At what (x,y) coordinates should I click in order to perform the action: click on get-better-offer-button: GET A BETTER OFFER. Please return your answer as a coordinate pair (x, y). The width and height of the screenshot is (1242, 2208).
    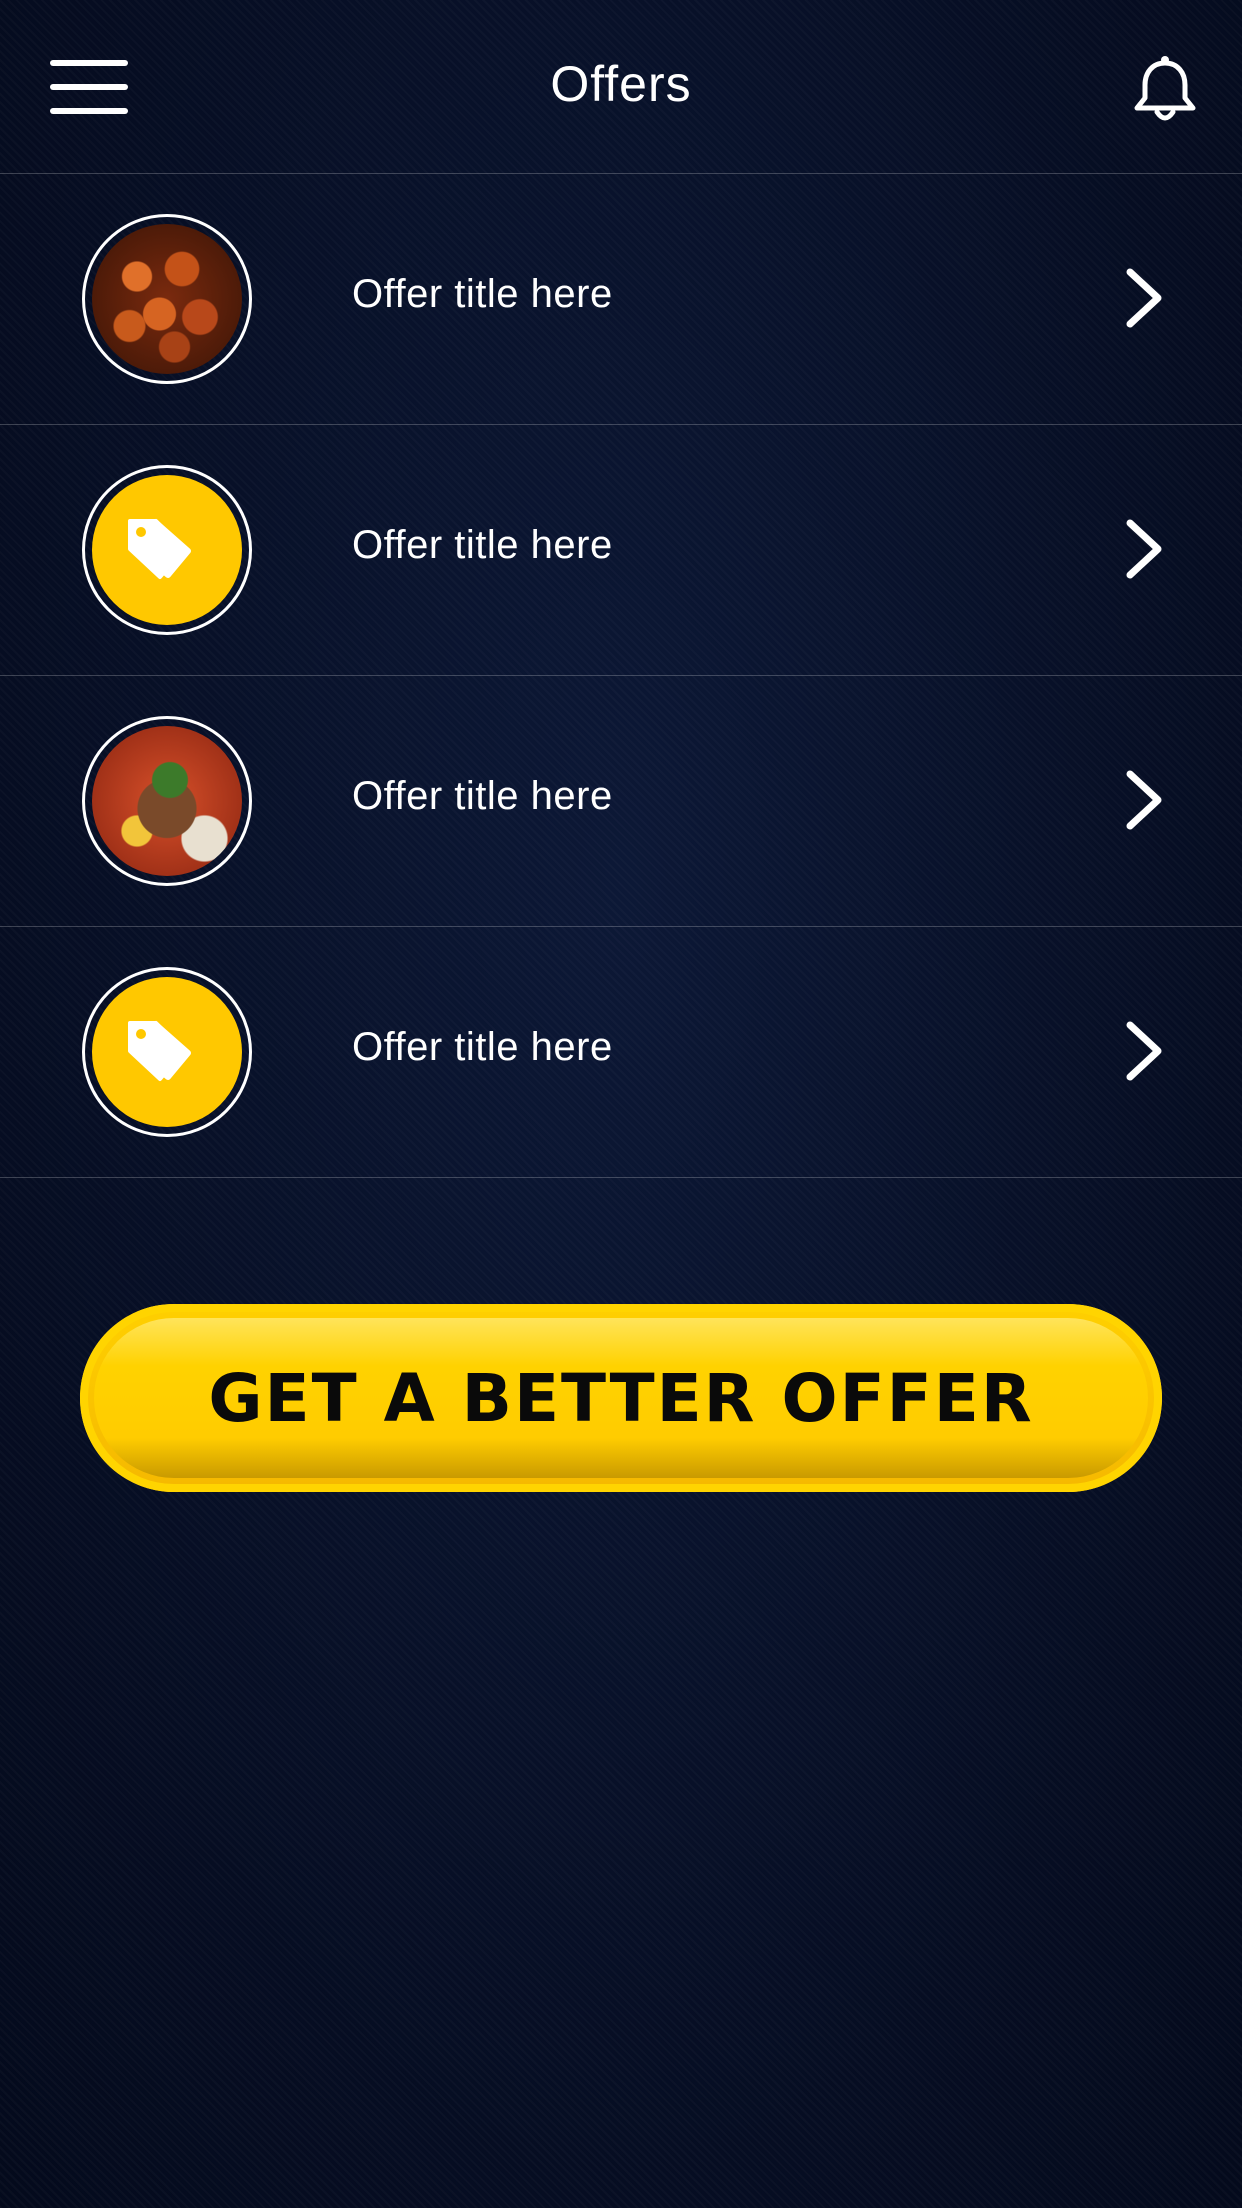
    Looking at the image, I should click on (621, 1398).